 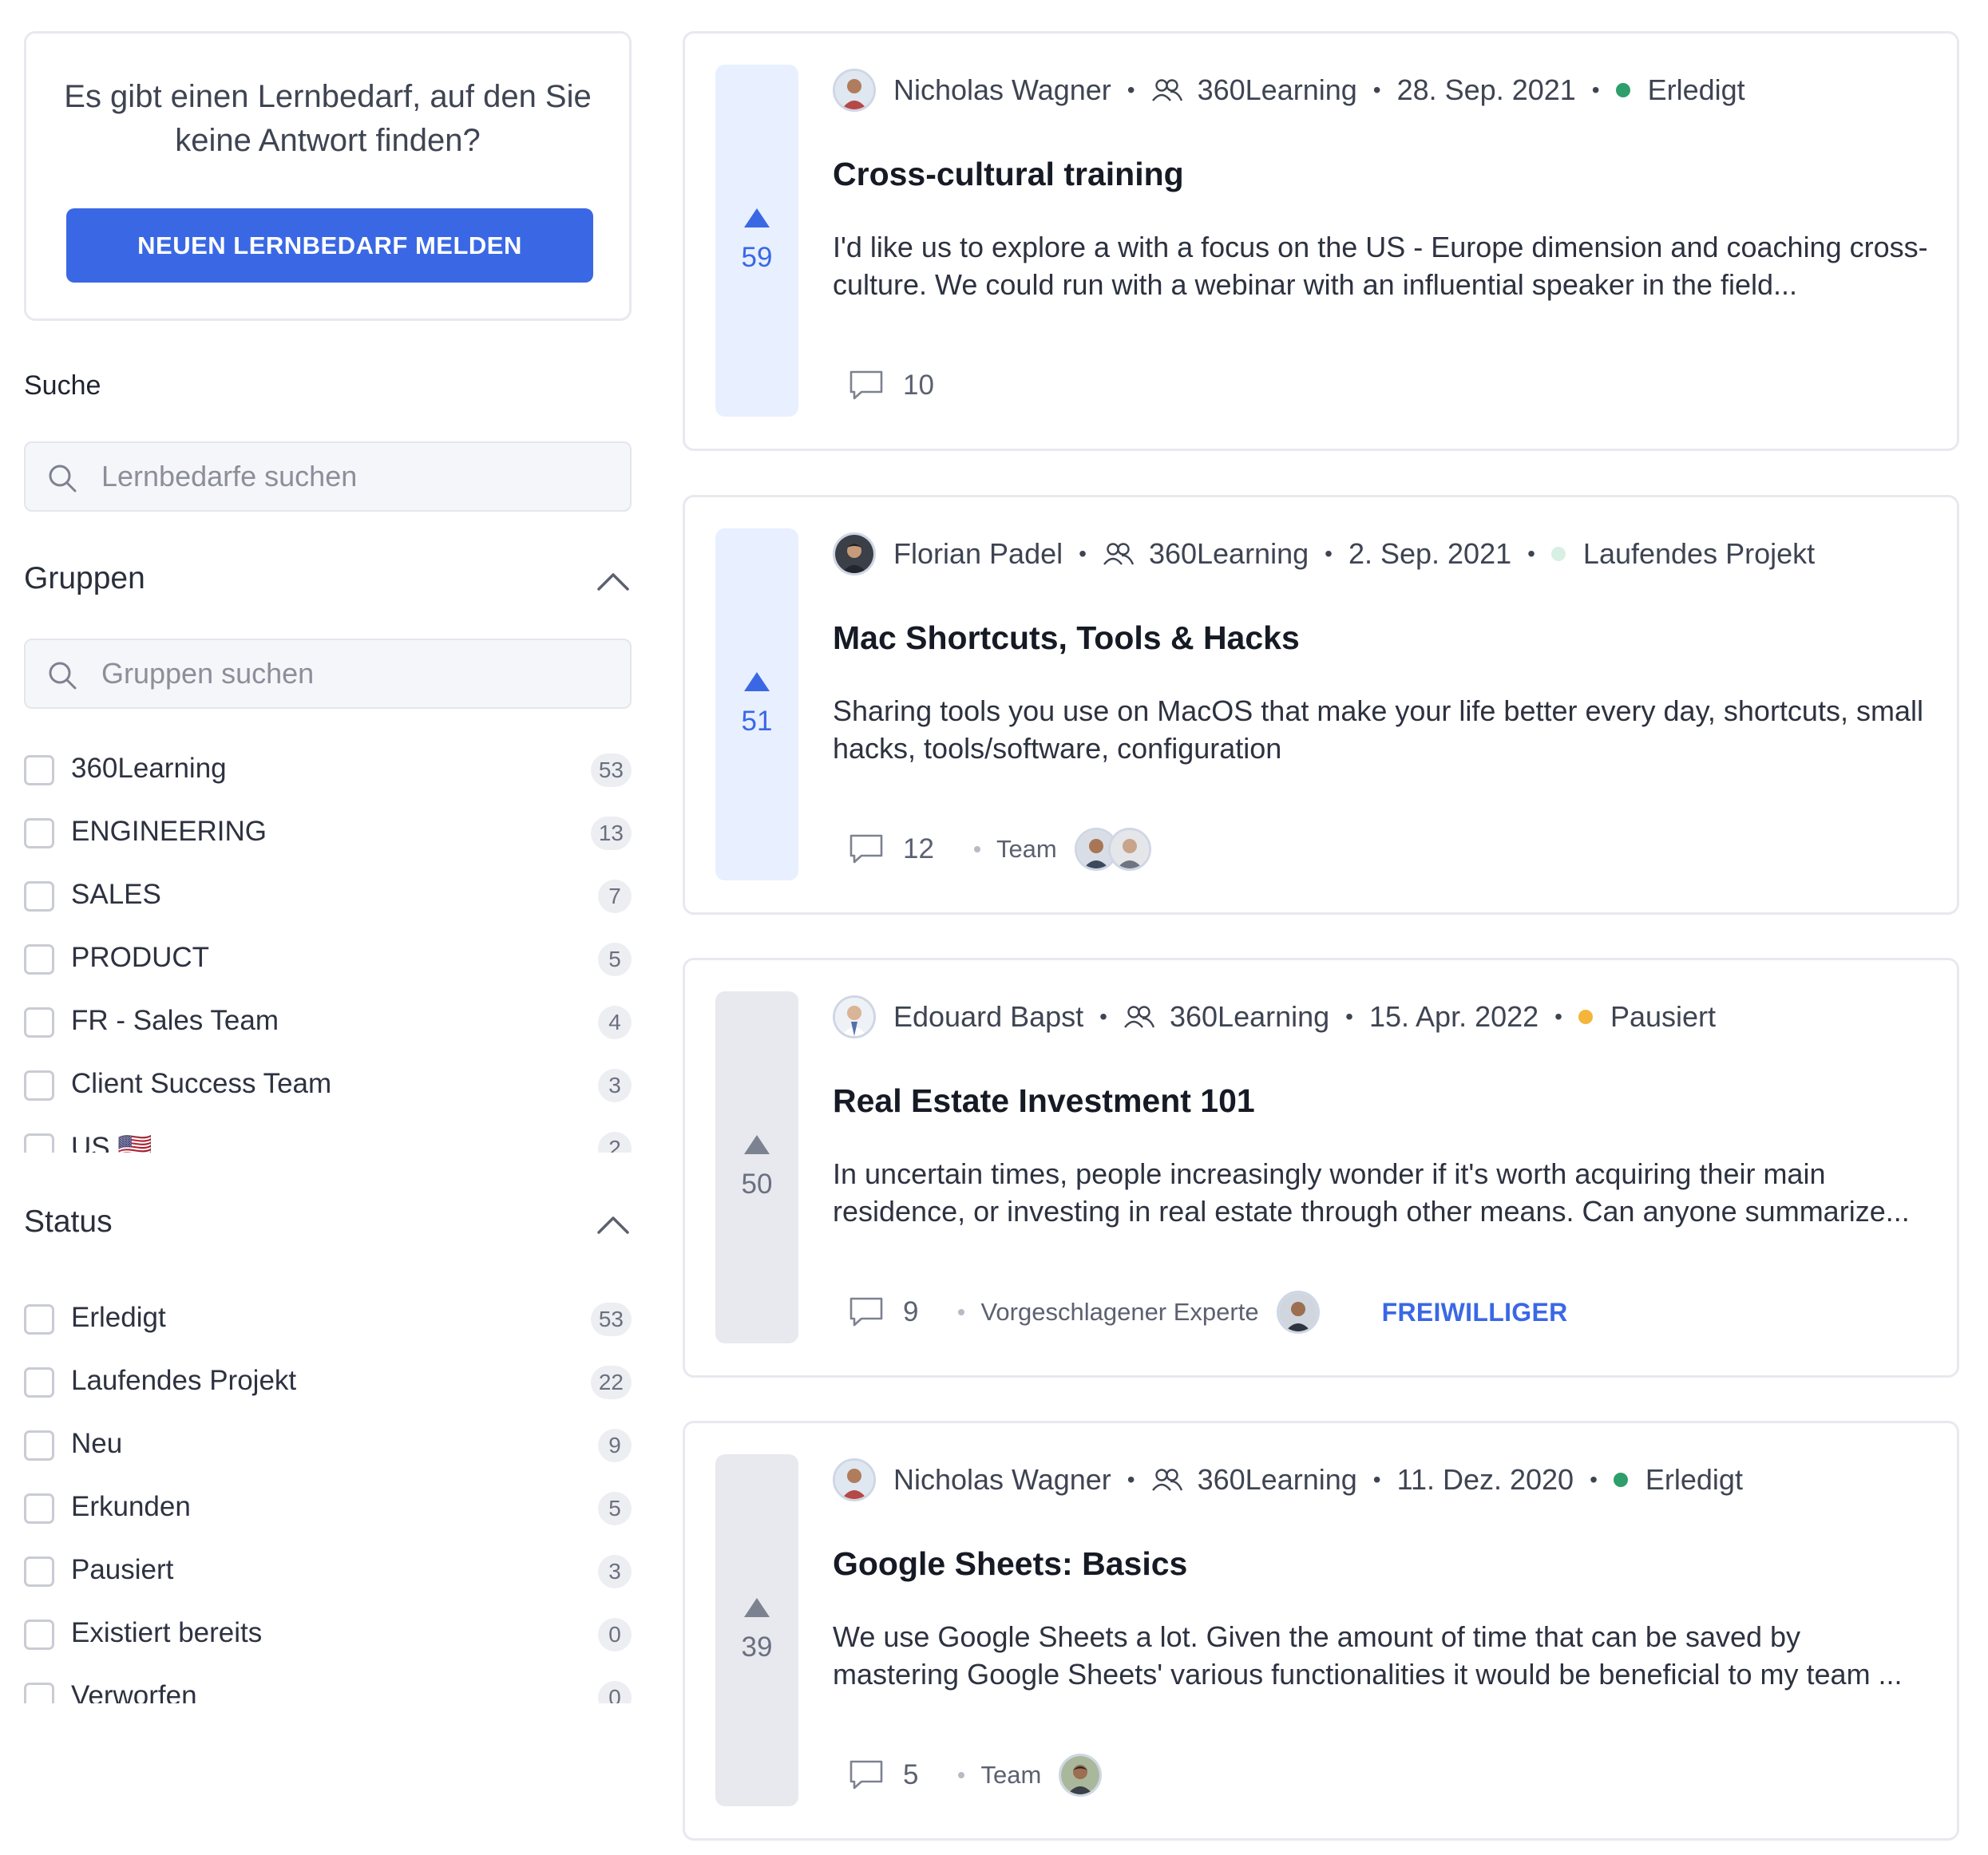 What do you see at coordinates (615, 1634) in the screenshot?
I see `status-count-badge: 0` at bounding box center [615, 1634].